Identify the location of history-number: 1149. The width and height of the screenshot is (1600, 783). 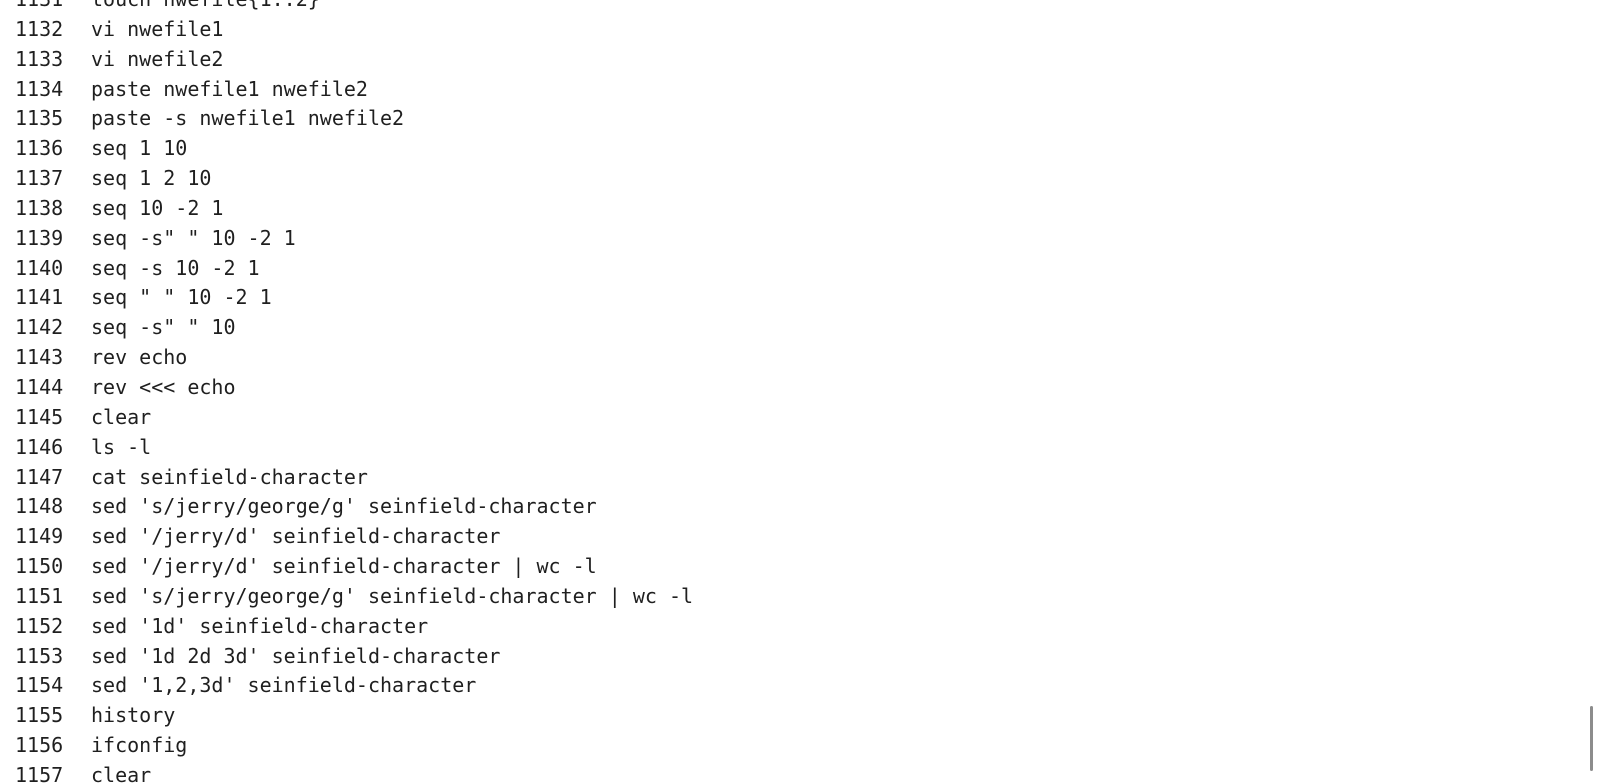
(39, 536).